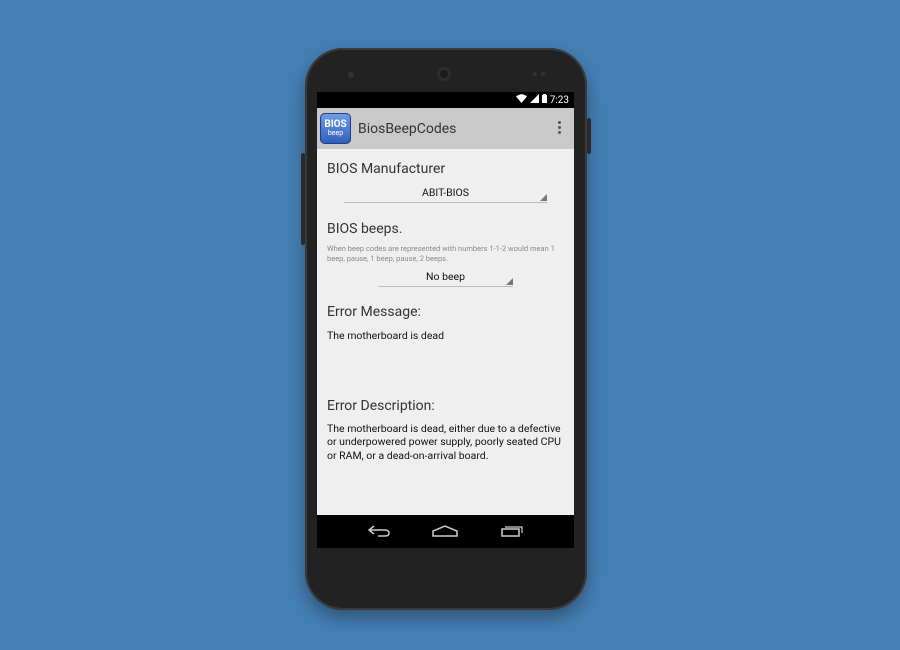 The height and width of the screenshot is (650, 900). Describe the element at coordinates (335, 128) in the screenshot. I see `app-logo-icon: BIOS beep` at that location.